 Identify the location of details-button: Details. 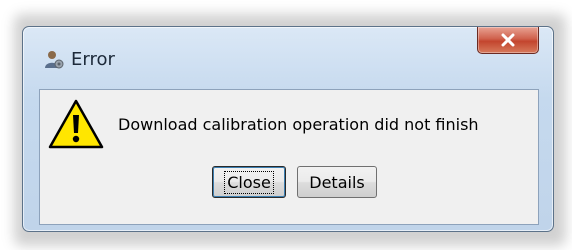
(337, 182).